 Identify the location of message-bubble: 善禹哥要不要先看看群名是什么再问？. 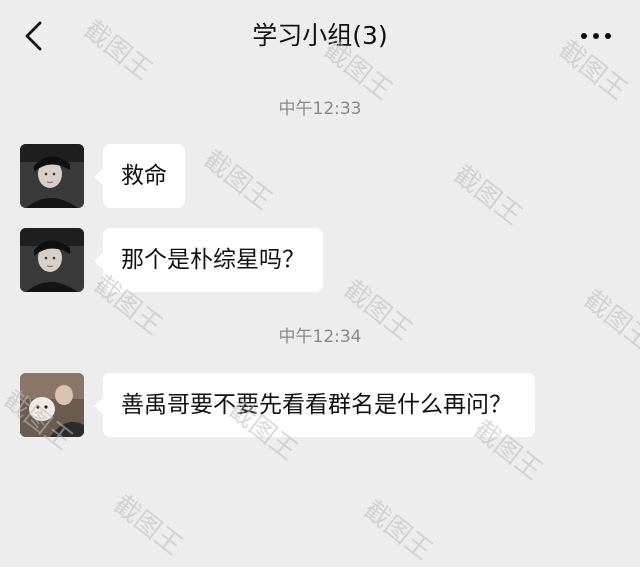
(314, 405).